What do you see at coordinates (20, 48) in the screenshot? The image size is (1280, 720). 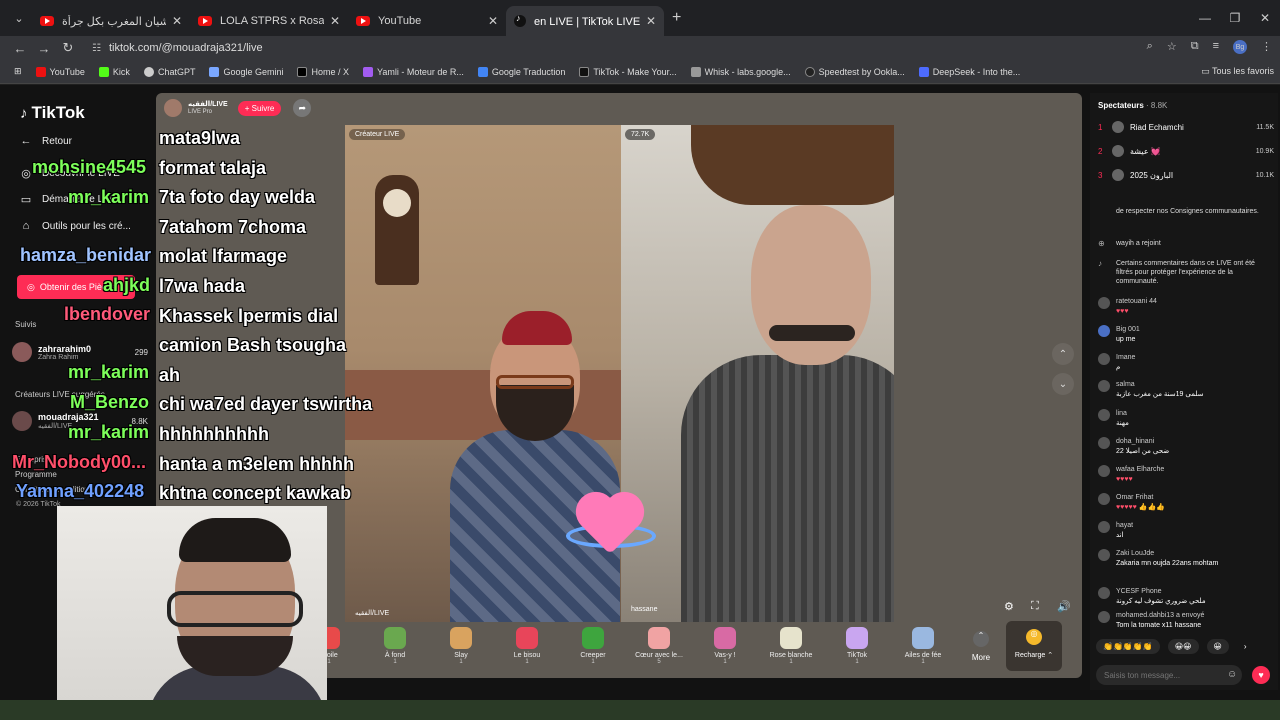 I see `back-icon: ←` at bounding box center [20, 48].